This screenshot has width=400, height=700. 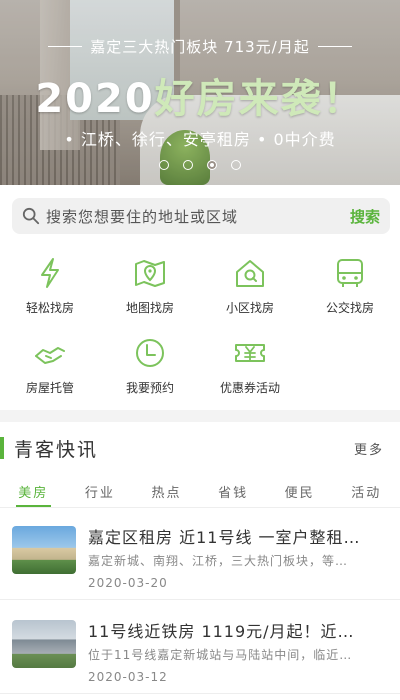 What do you see at coordinates (128, 677) in the screenshot?
I see `article-date: 2020-03-12` at bounding box center [128, 677].